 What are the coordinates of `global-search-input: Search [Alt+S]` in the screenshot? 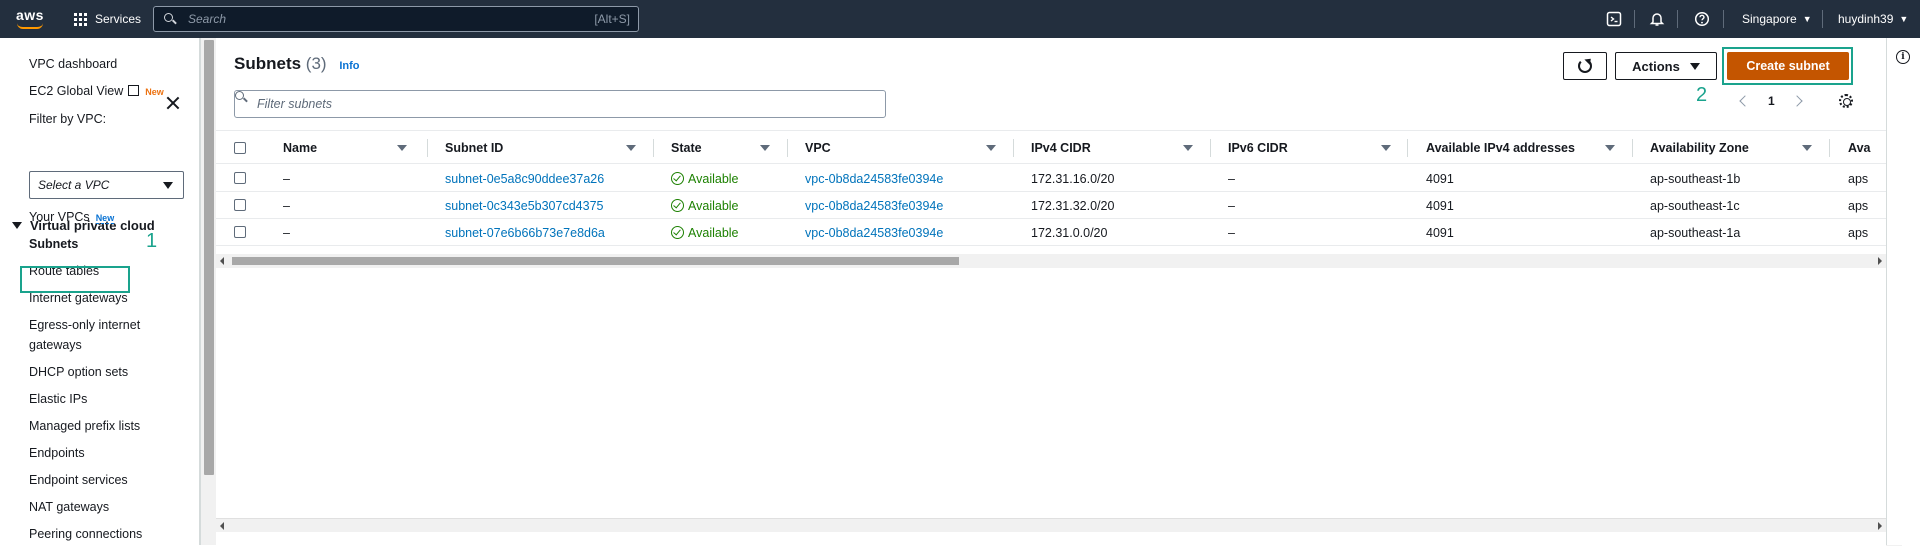 It's located at (396, 19).